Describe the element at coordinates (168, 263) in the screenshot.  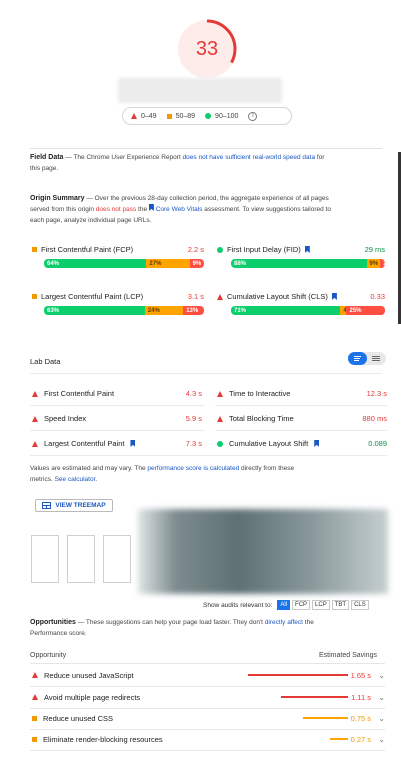
I see `bar-average: 27%` at that location.